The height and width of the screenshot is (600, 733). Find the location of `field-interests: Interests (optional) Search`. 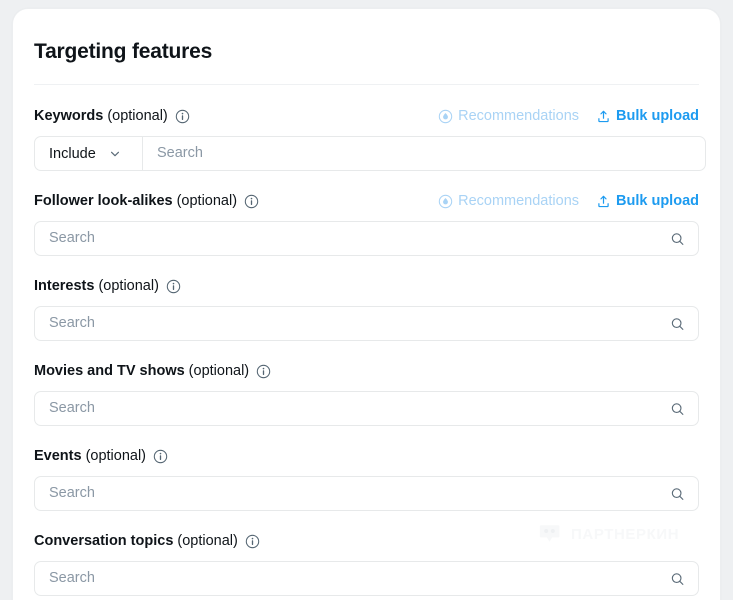

field-interests: Interests (optional) Search is located at coordinates (366, 308).